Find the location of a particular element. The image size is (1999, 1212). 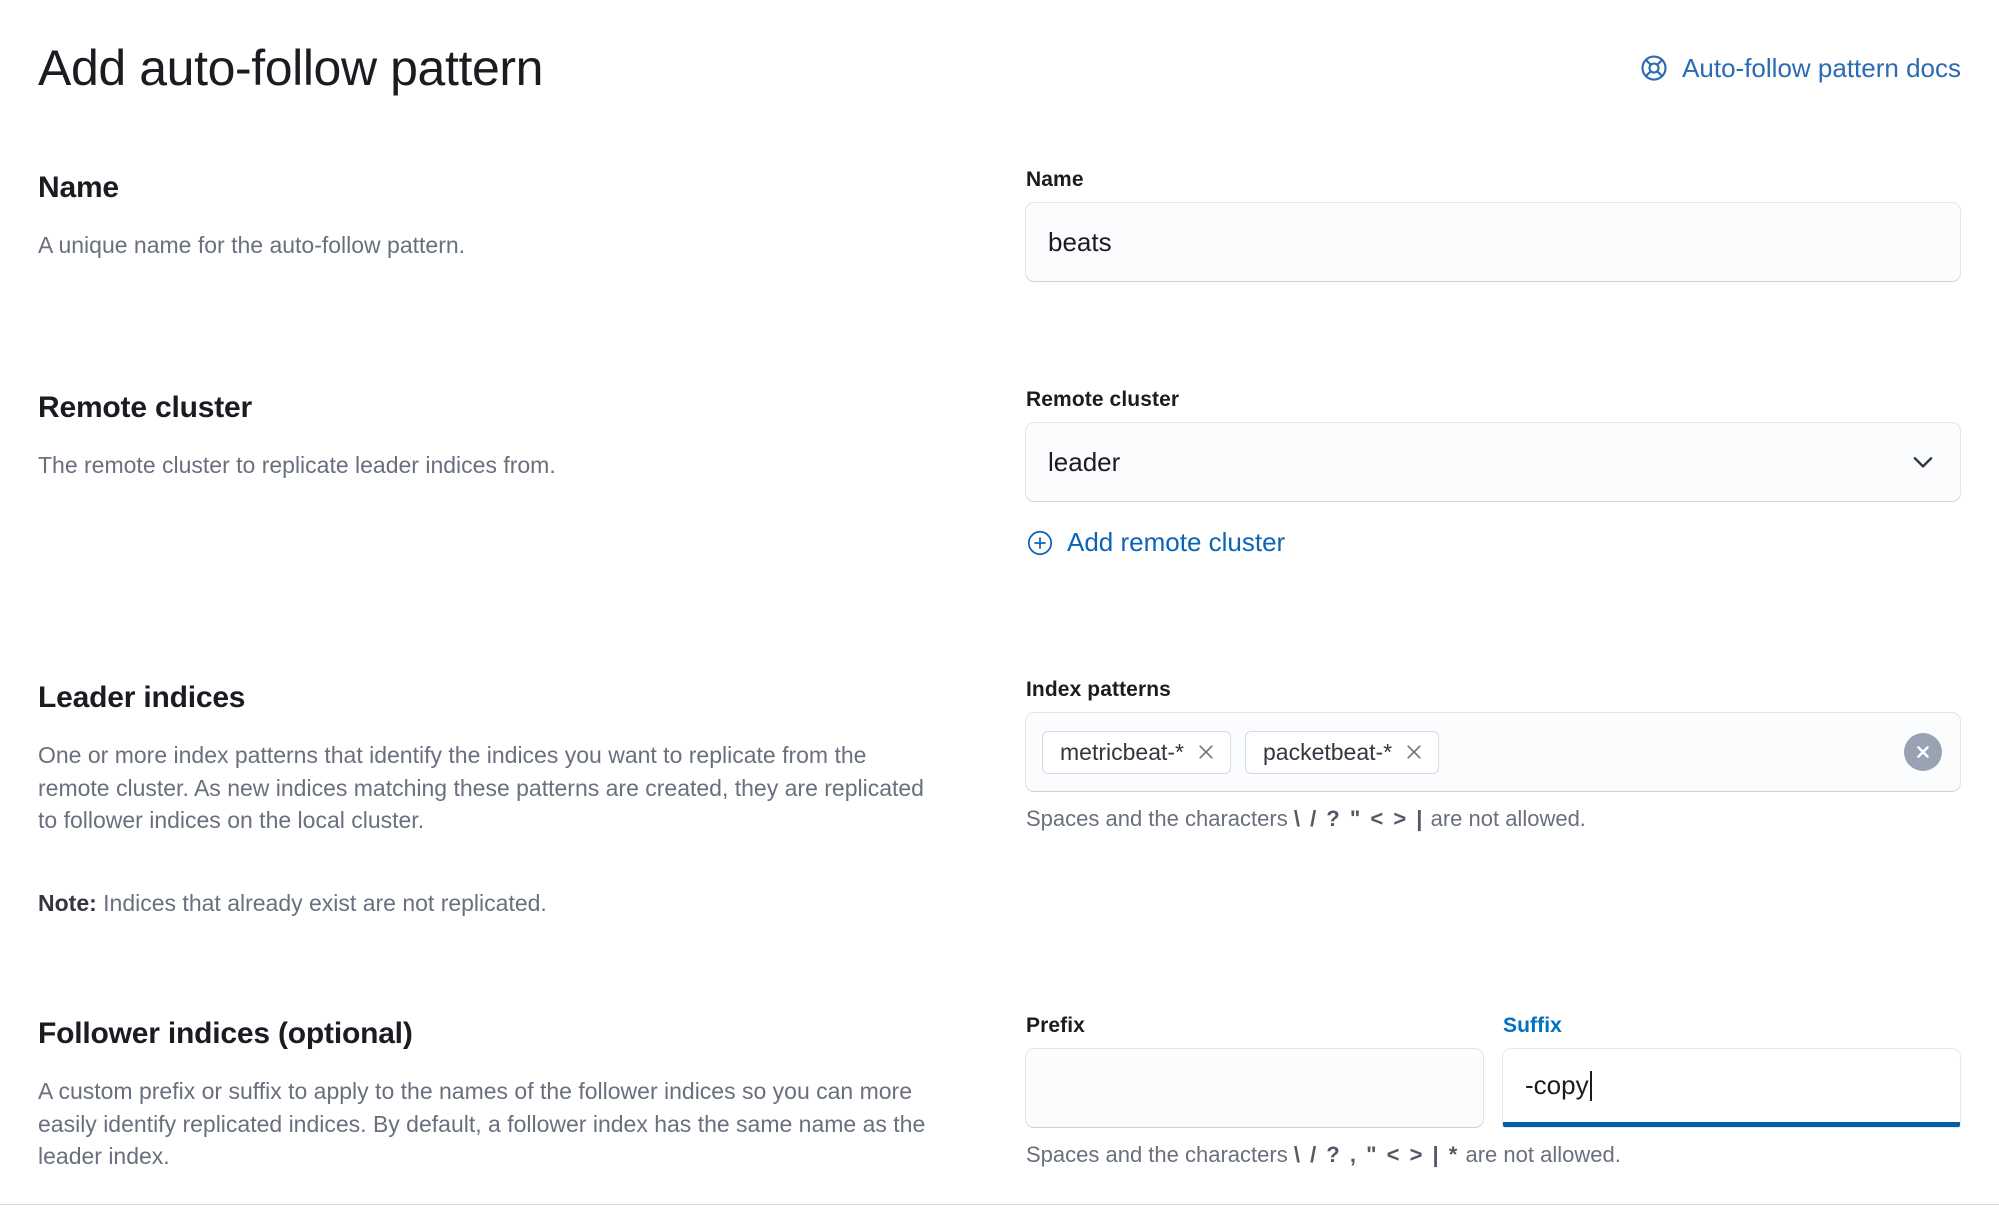

help-text-chars: \ / ? " < > | is located at coordinates (1359, 818).